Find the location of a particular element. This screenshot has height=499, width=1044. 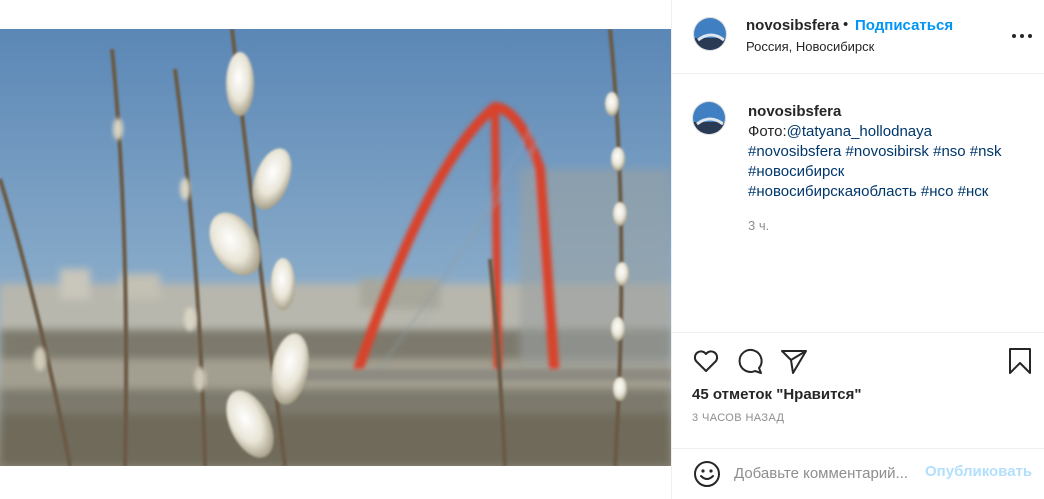

caption-photo-credit: Фото:@tatyana_hollodnaya is located at coordinates (840, 132).